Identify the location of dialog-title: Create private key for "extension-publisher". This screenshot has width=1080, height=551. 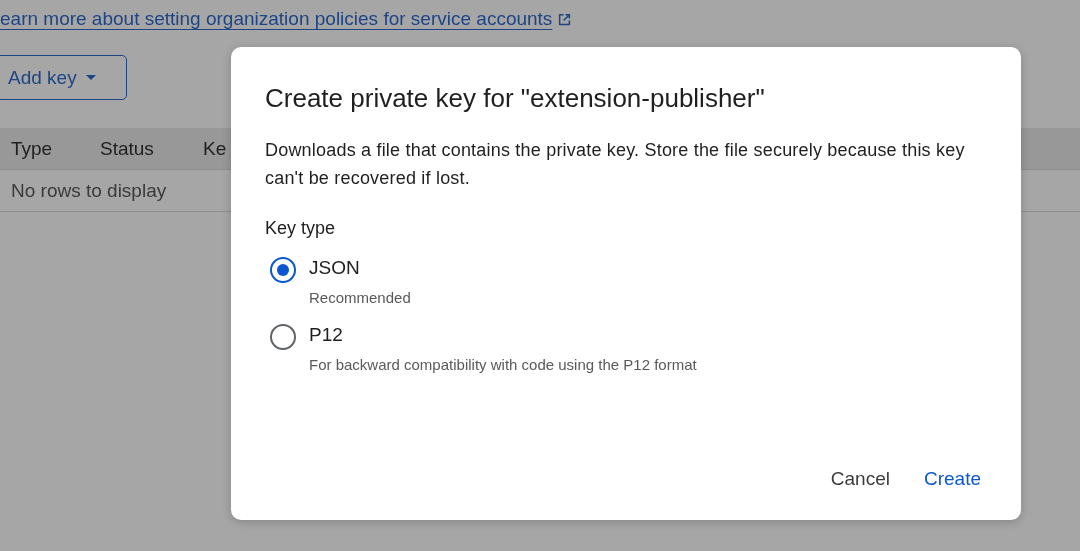
(515, 98).